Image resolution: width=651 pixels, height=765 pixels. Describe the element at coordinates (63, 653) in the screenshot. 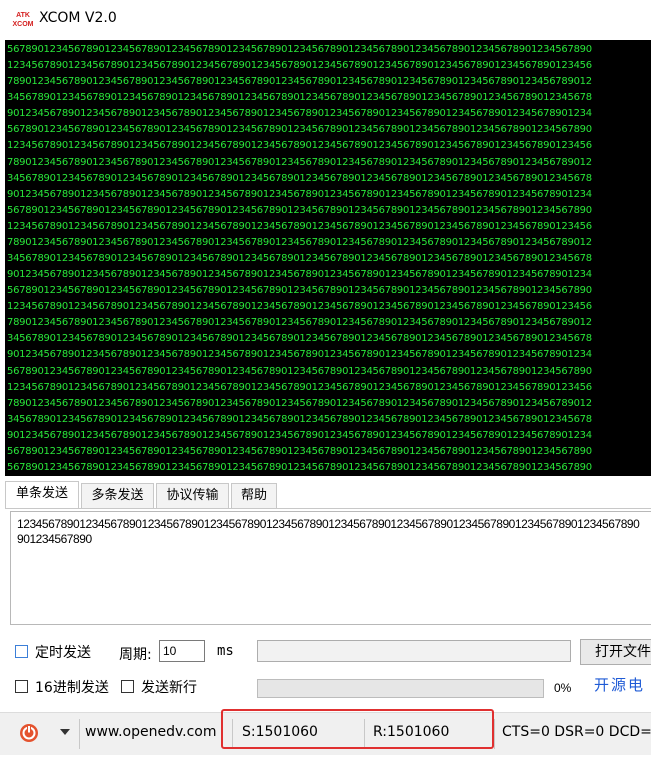

I see `timed-send-label: 定时发送` at that location.